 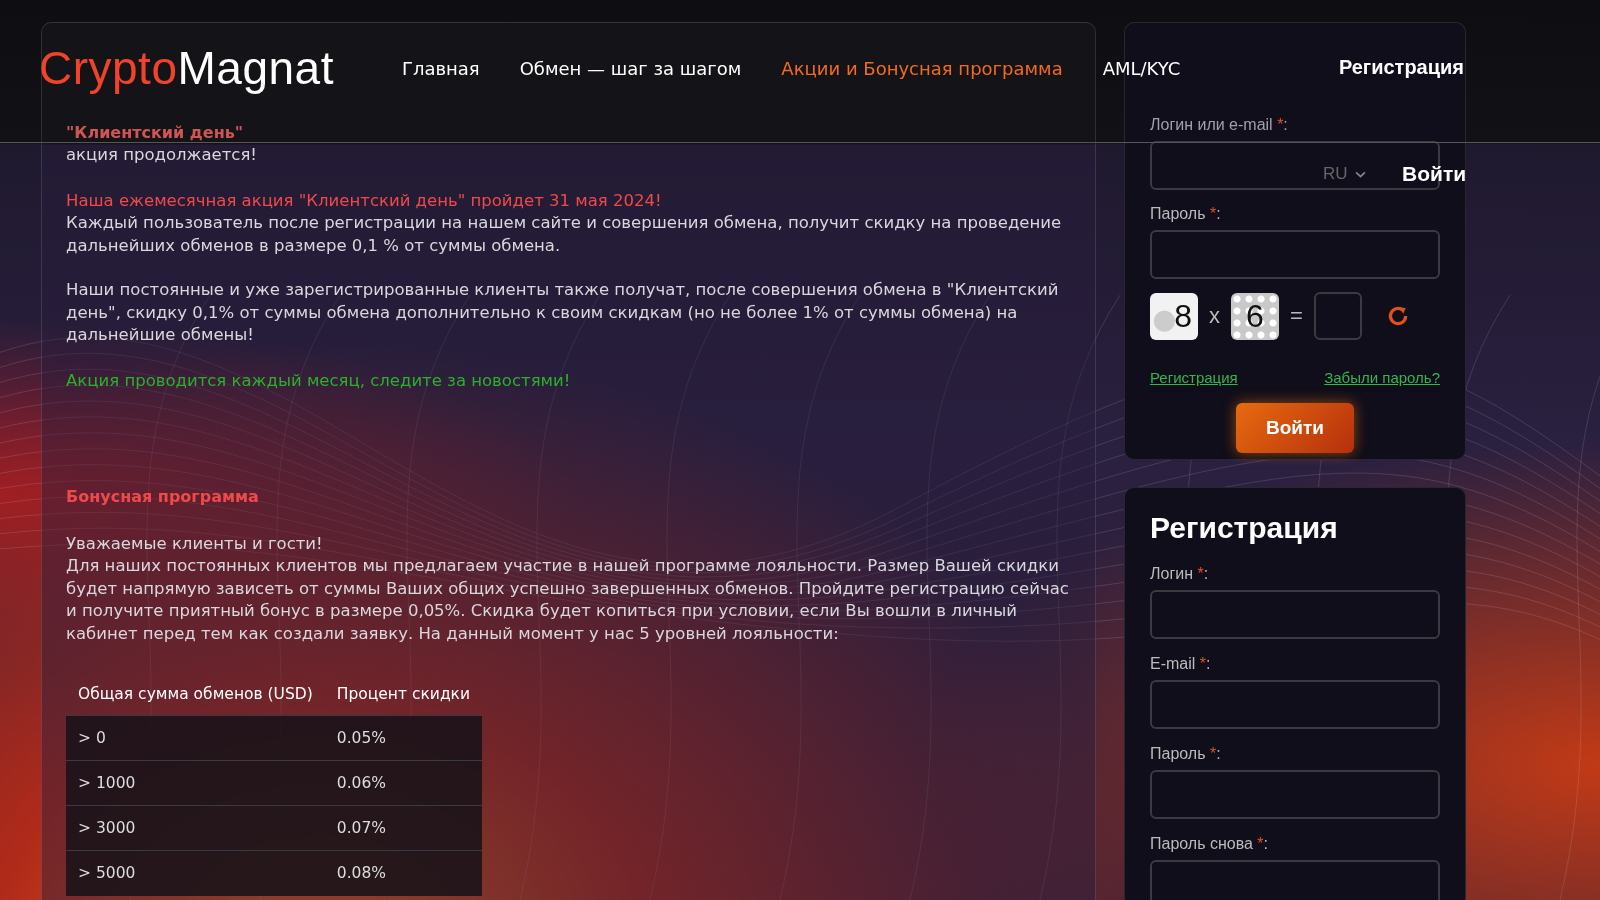 What do you see at coordinates (1337, 316) in the screenshot?
I see `captcha-input` at bounding box center [1337, 316].